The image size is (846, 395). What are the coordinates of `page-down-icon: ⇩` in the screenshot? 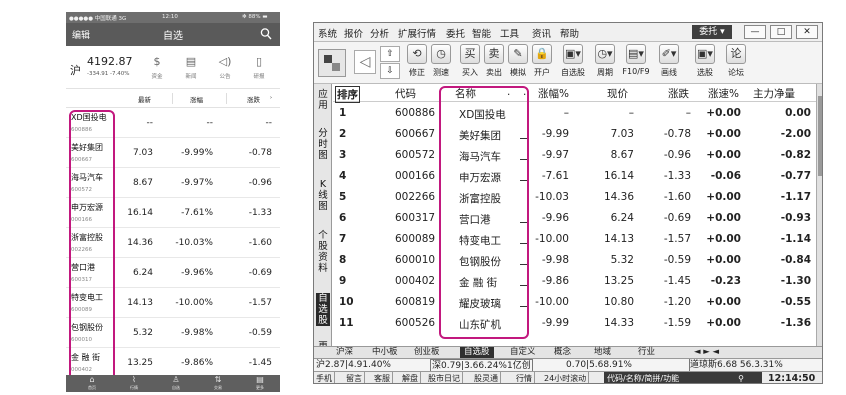 It's located at (390, 71).